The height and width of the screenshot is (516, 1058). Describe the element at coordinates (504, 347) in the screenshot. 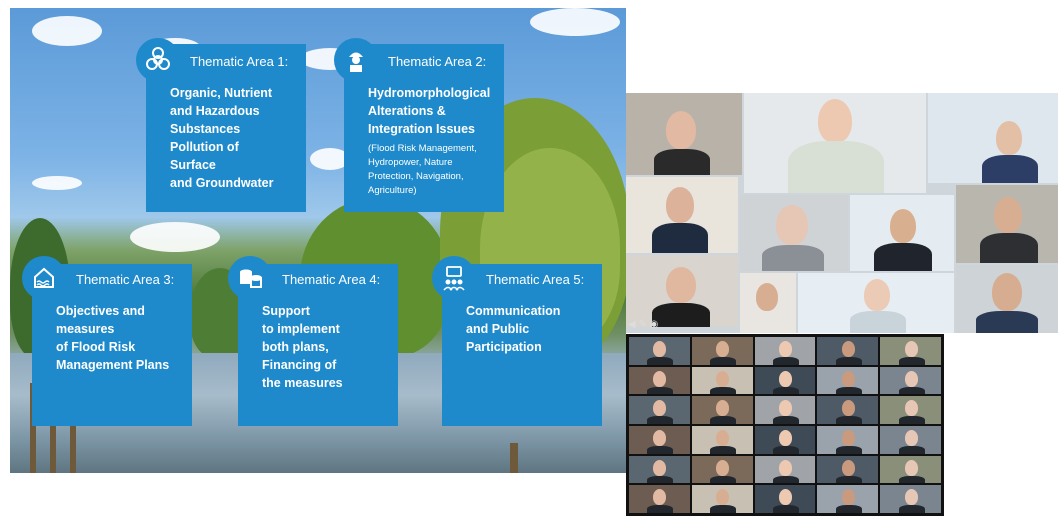

I see `text-line: Participation` at that location.